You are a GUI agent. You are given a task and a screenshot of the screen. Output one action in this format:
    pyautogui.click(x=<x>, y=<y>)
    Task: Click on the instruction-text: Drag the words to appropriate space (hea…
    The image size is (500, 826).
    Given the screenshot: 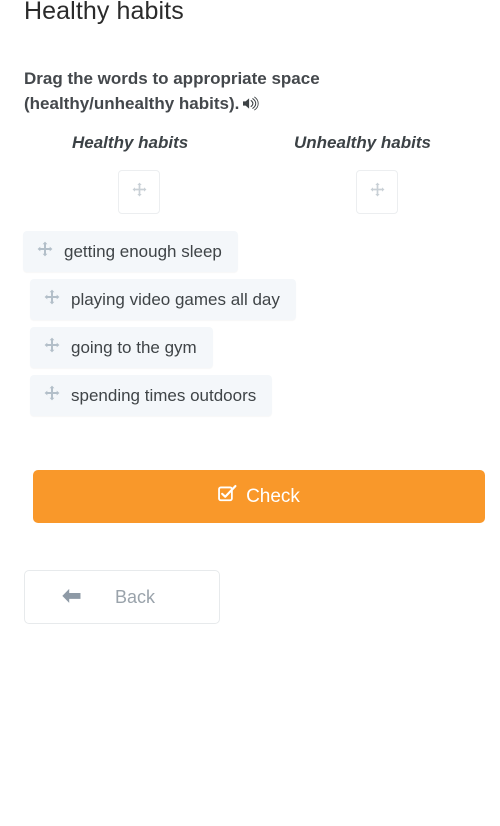 What is the action you would take?
    pyautogui.click(x=239, y=92)
    